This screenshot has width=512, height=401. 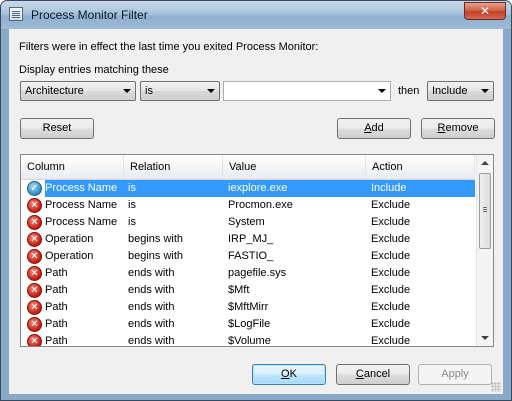 I want to click on cell-value: pagefile.sys, so click(x=257, y=273).